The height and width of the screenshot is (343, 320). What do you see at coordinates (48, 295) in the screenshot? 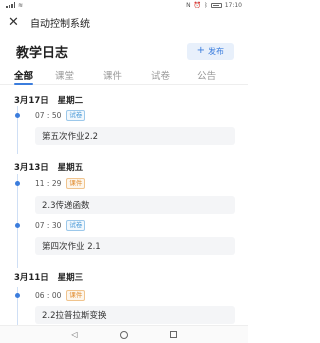
I see `entry-time: 06 : 00` at bounding box center [48, 295].